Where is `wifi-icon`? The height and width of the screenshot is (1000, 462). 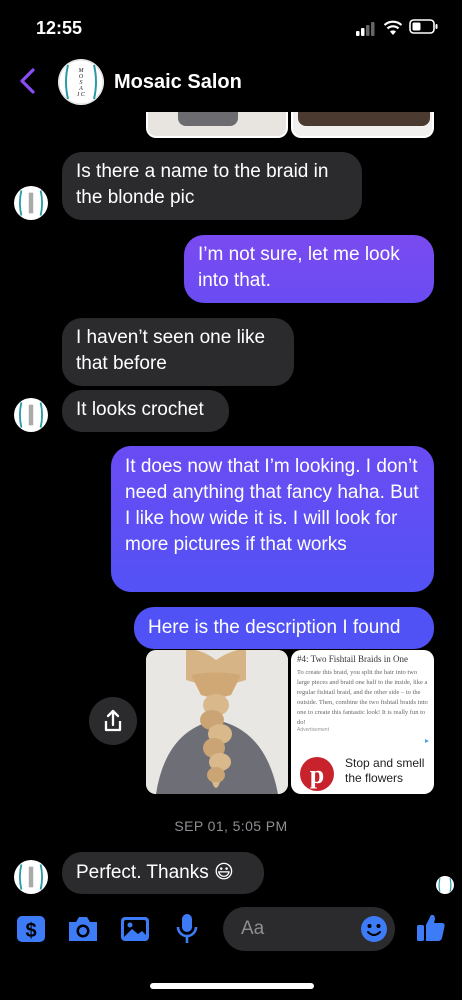 wifi-icon is located at coordinates (393, 30).